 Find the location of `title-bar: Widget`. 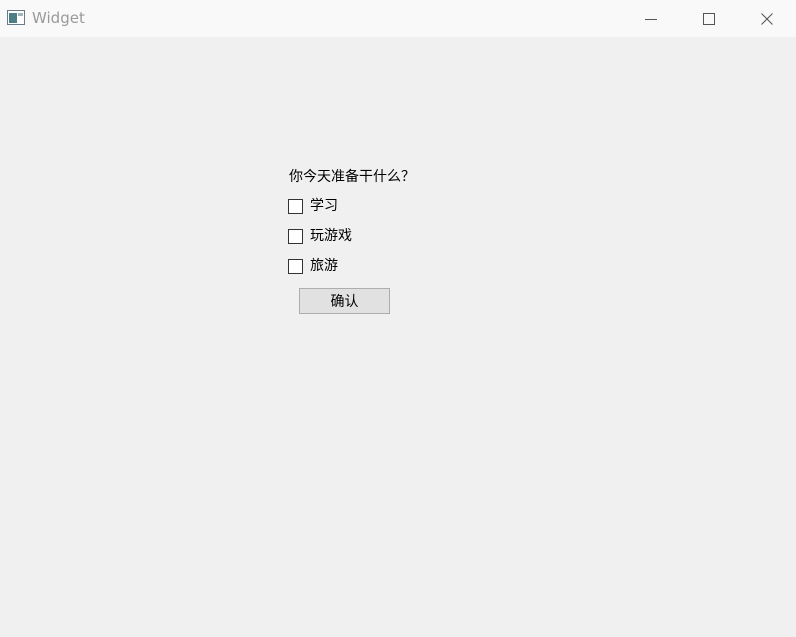

title-bar: Widget is located at coordinates (398, 18).